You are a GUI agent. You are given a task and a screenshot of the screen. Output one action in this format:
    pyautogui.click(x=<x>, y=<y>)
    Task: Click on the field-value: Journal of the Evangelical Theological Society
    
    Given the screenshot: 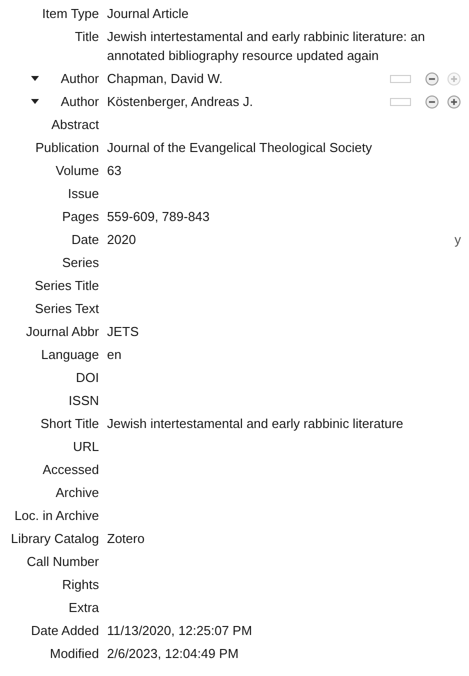 What is the action you would take?
    pyautogui.click(x=284, y=147)
    